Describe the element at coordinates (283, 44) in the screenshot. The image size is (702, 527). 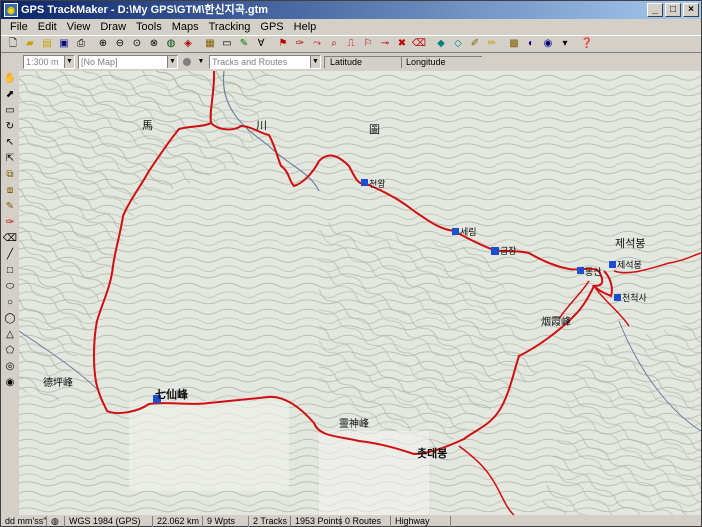
I see `waypoint-tool-icon: ⚑` at that location.